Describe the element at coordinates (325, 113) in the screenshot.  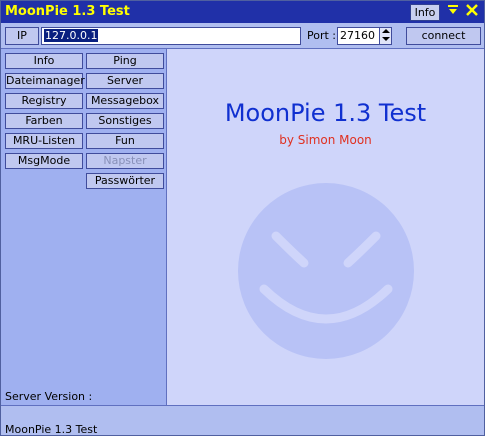
I see `main-title: MoonPie 1.3 Test` at that location.